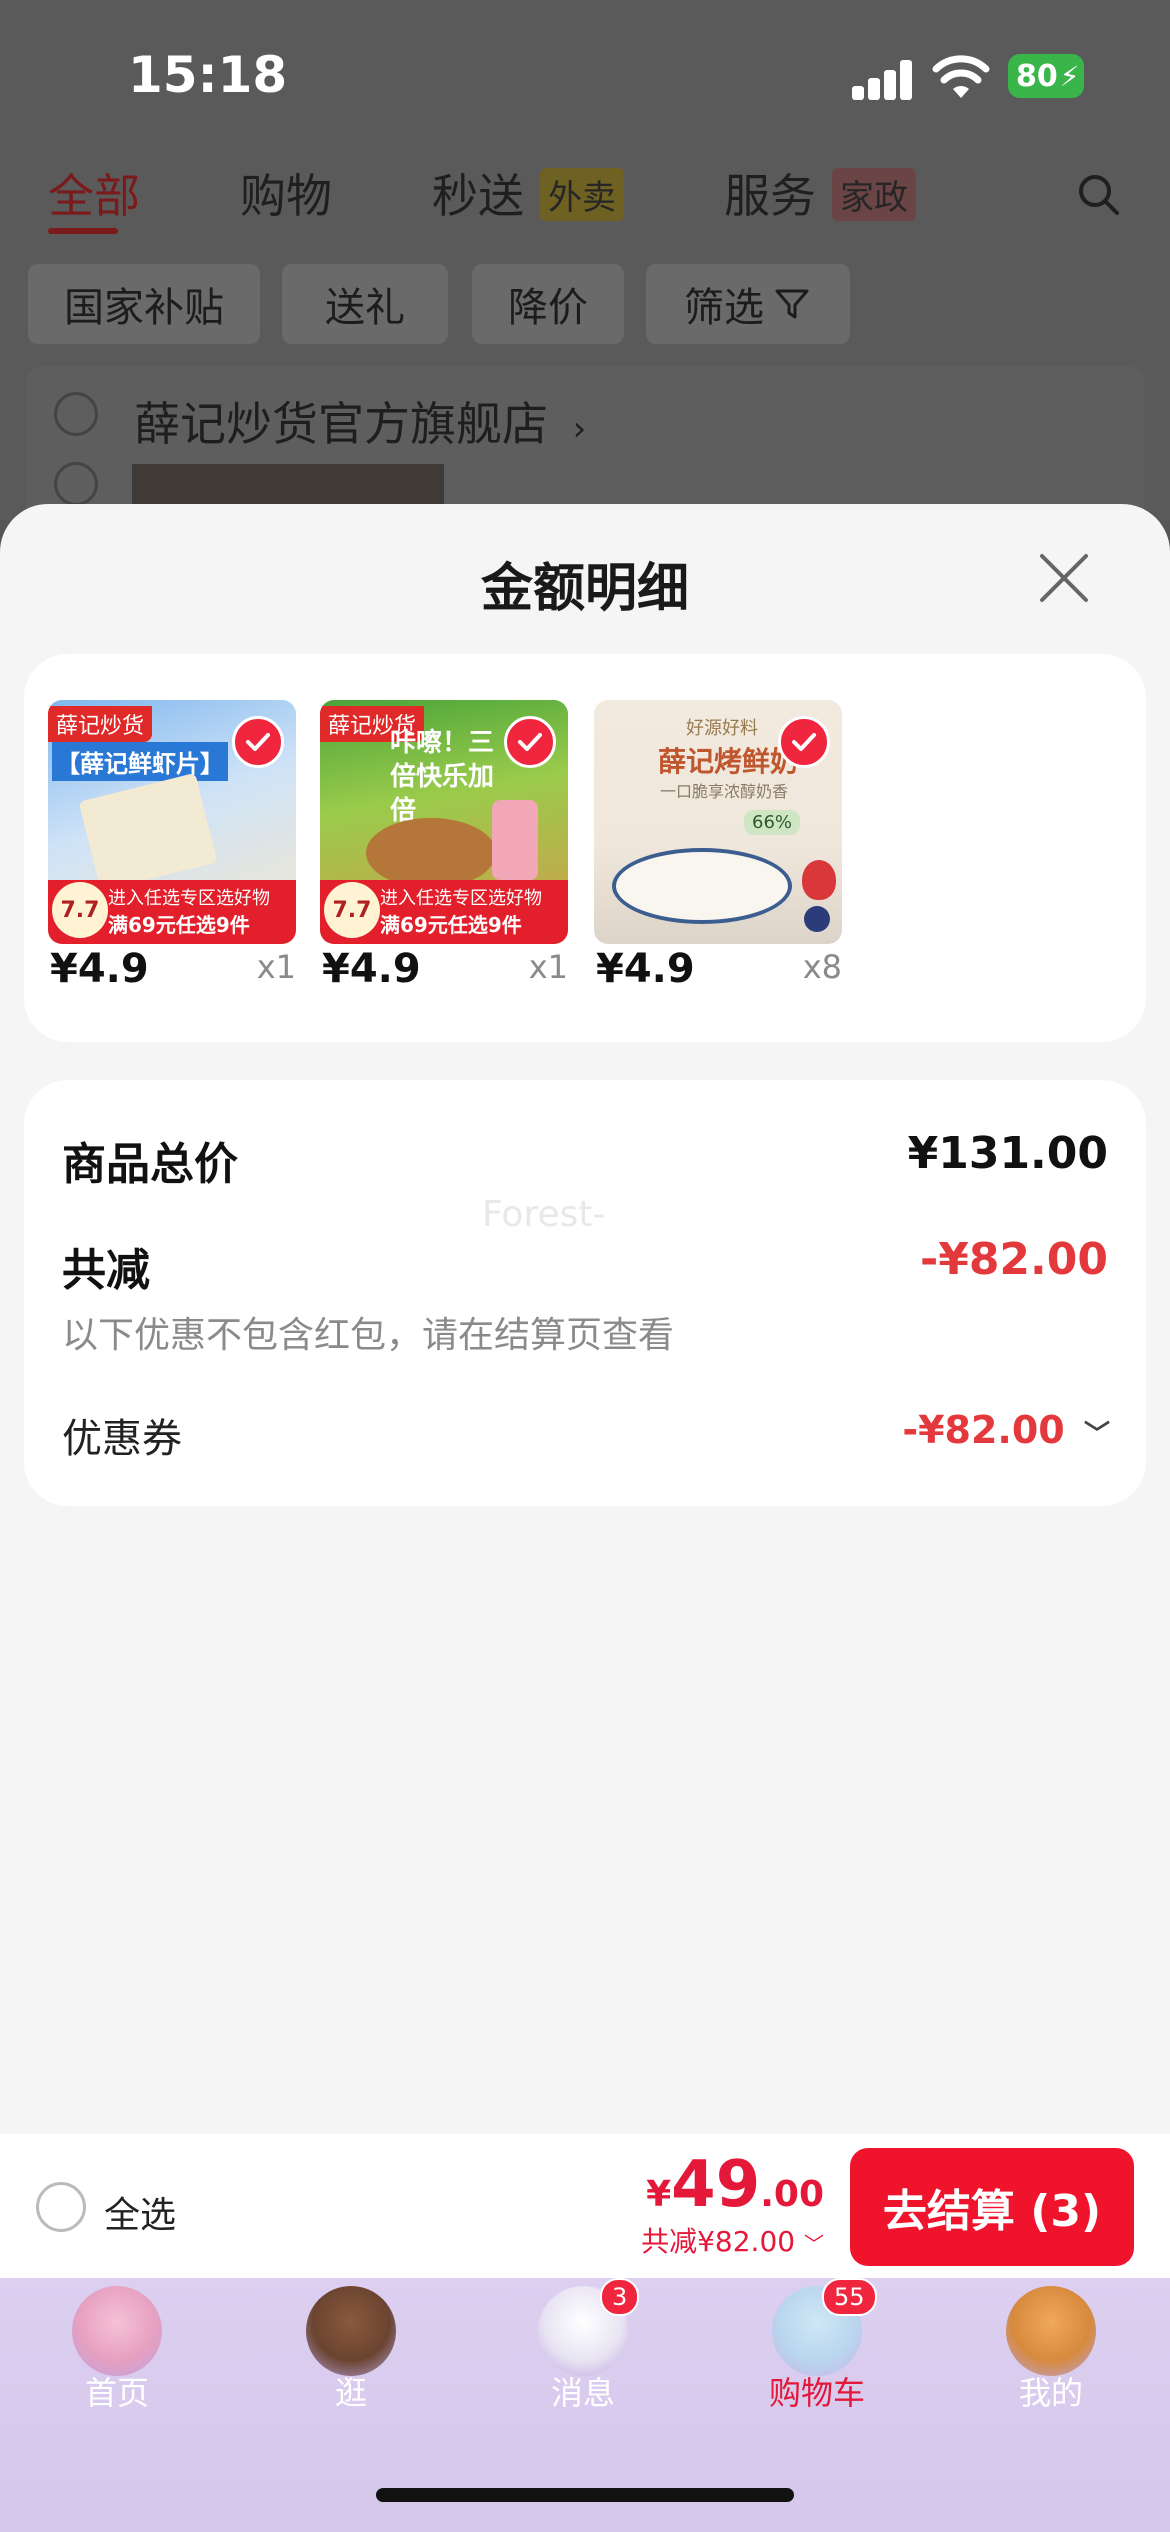 This screenshot has width=1170, height=2532. Describe the element at coordinates (1098, 194) in the screenshot. I see `search-icon` at that location.